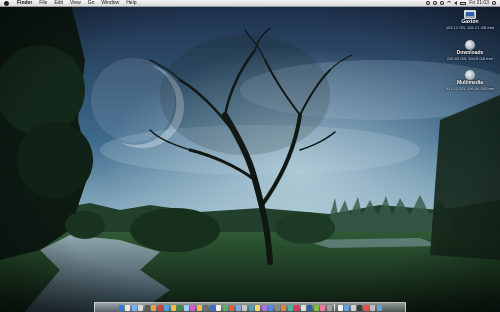  I want to click on time-machine-icon, so click(435, 3).